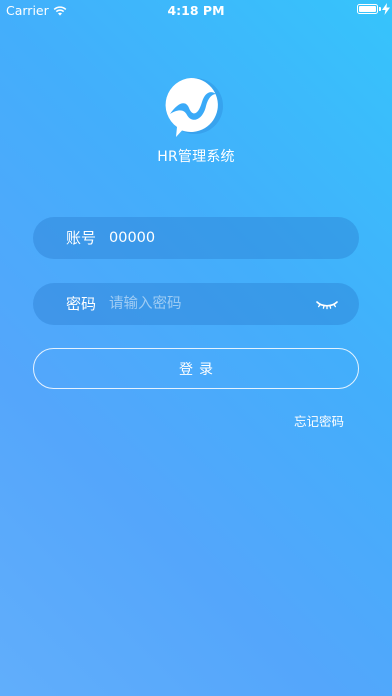 This screenshot has height=696, width=392. I want to click on app-title: HR管理系统, so click(196, 157).